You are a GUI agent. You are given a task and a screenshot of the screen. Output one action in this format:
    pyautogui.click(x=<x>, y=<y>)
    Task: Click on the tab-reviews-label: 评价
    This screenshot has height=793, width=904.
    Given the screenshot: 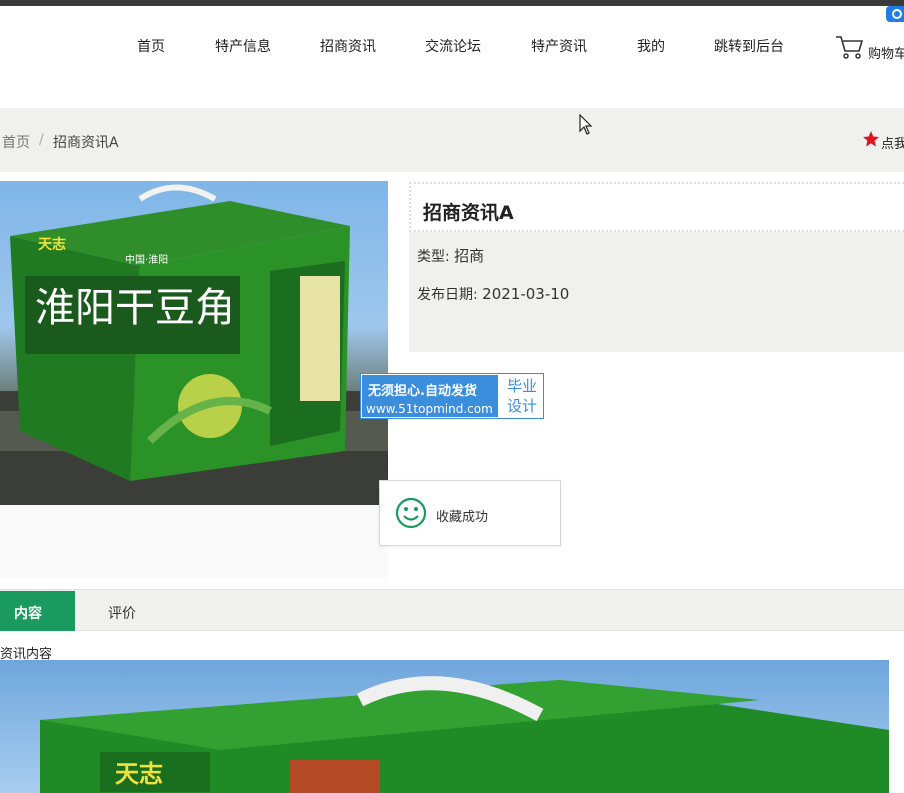 What is the action you would take?
    pyautogui.click(x=122, y=614)
    